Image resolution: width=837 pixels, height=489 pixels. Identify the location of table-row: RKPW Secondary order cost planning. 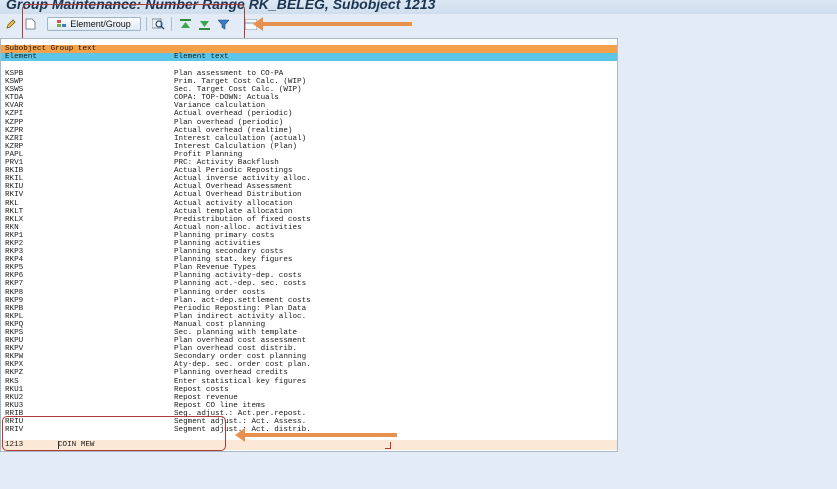
(309, 357).